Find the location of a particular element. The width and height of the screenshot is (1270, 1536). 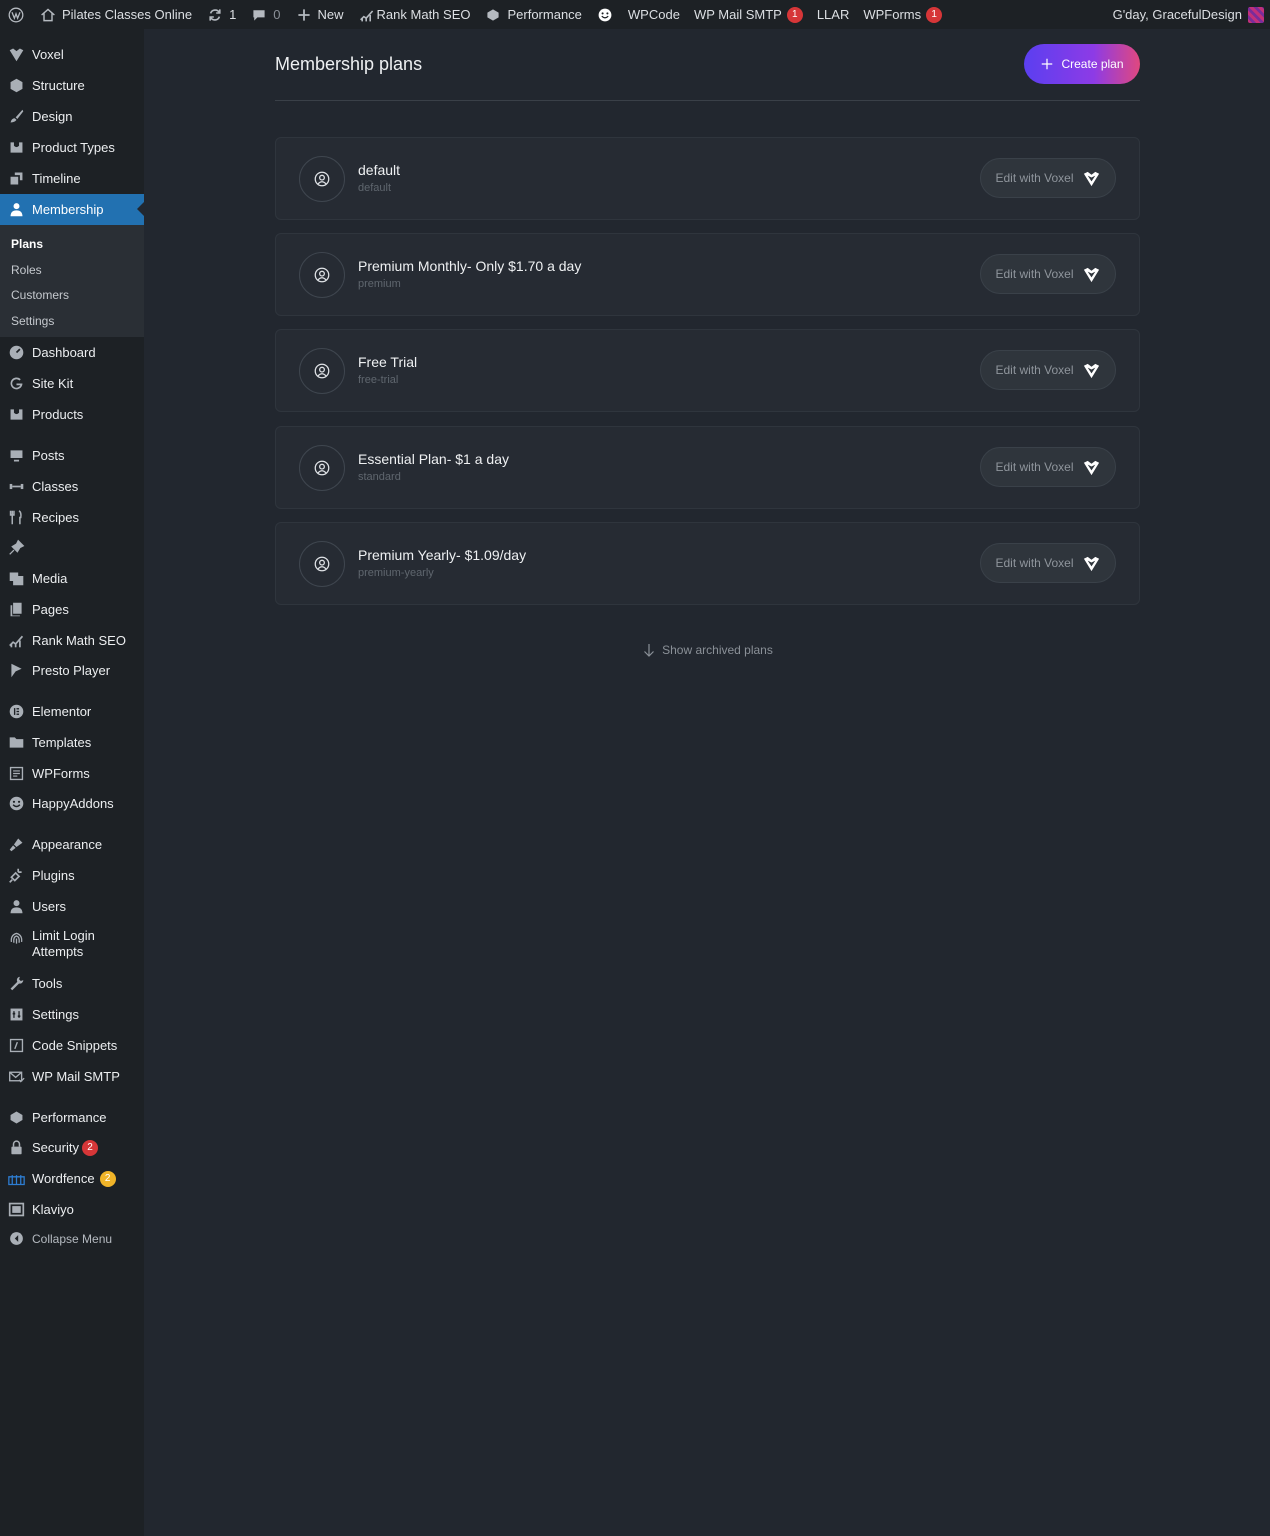

menu-product-types: Product Types is located at coordinates (72, 147).